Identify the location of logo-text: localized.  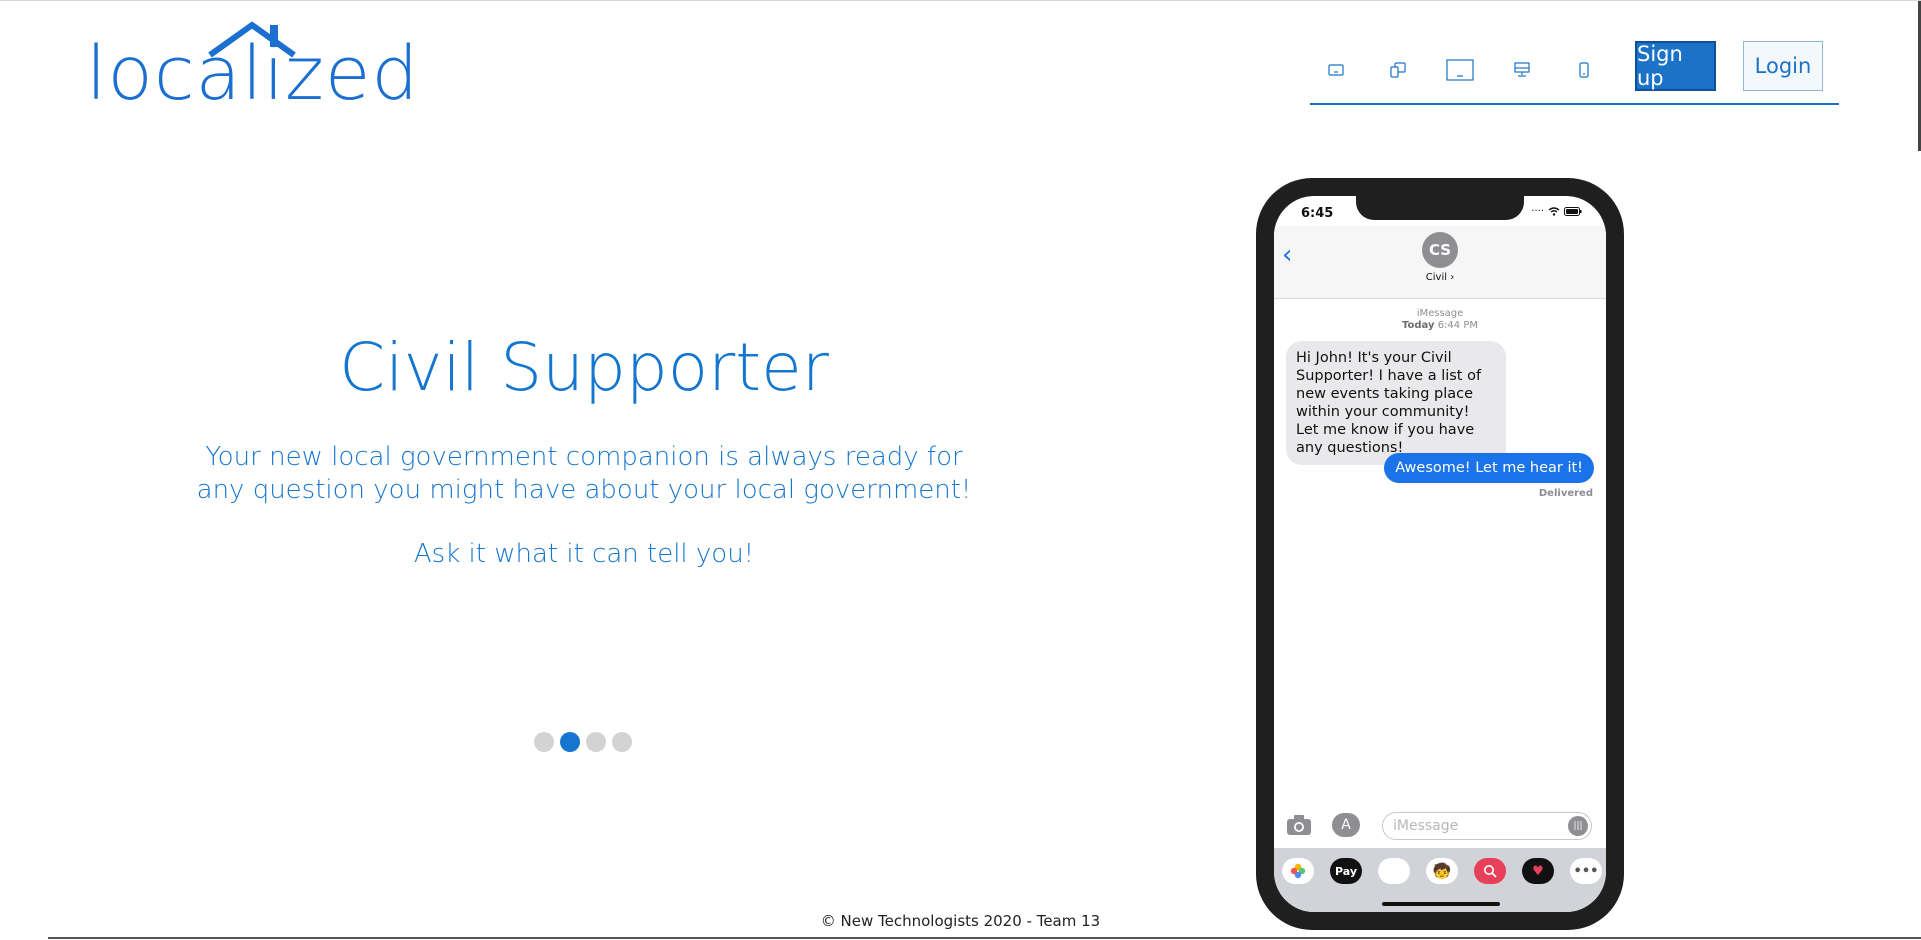
(253, 74).